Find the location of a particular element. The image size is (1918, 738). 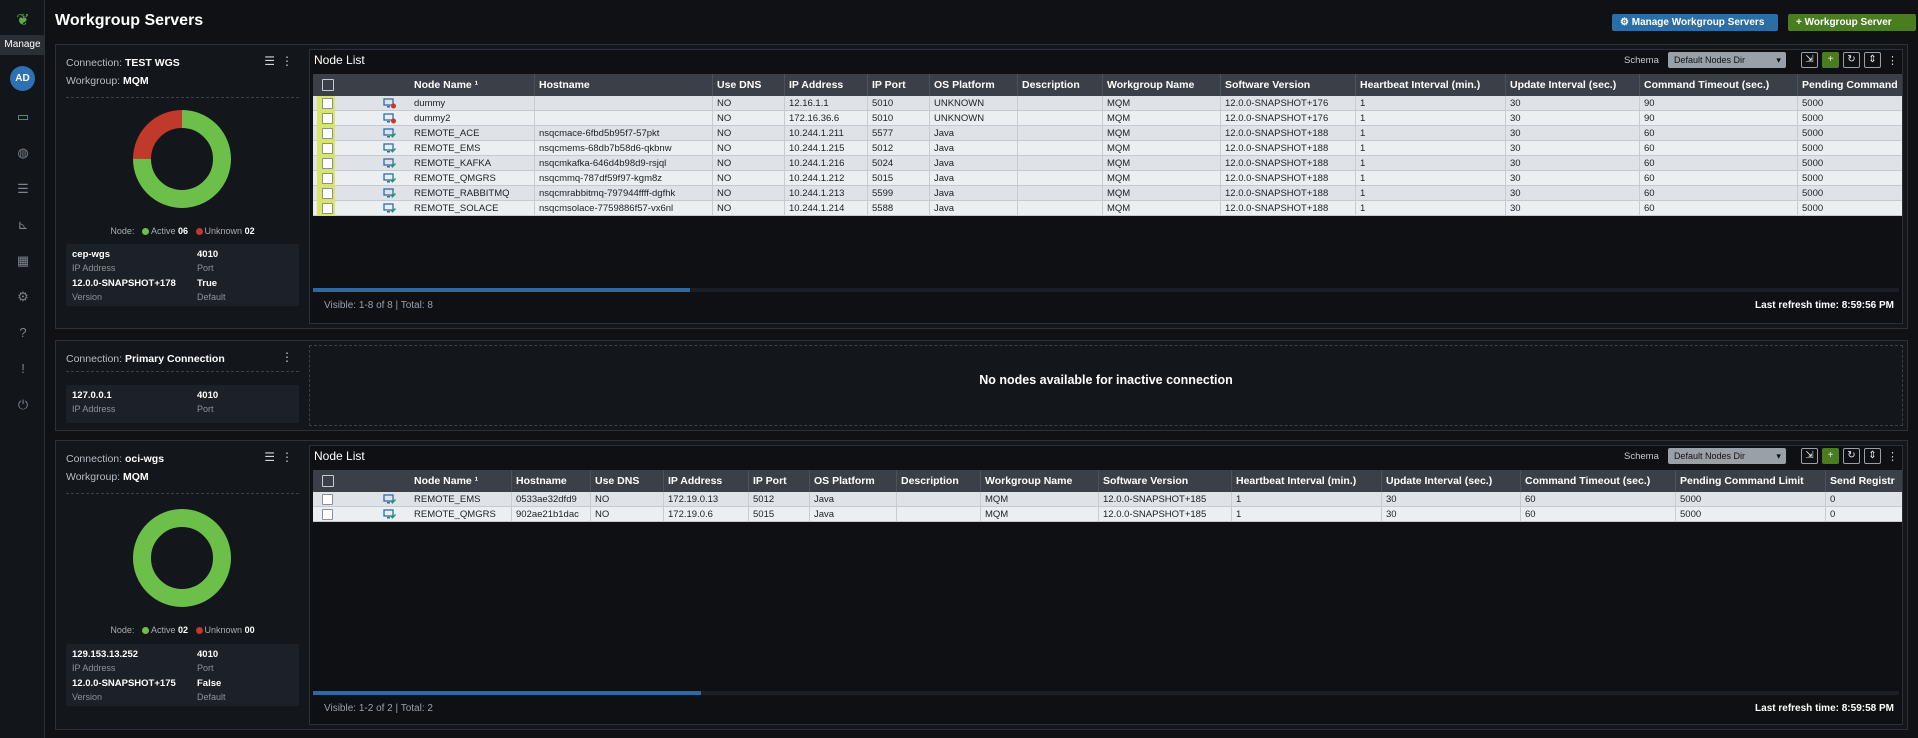

table-cell: REMOTE_QMGRS is located at coordinates (461, 514).